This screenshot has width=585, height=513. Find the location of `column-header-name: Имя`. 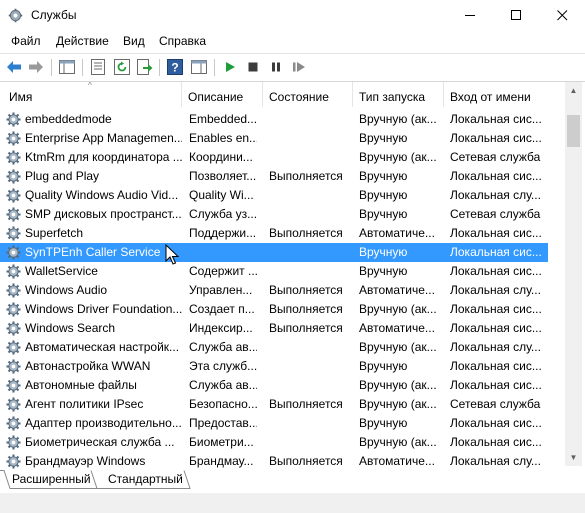

column-header-name: Имя is located at coordinates (93, 94).